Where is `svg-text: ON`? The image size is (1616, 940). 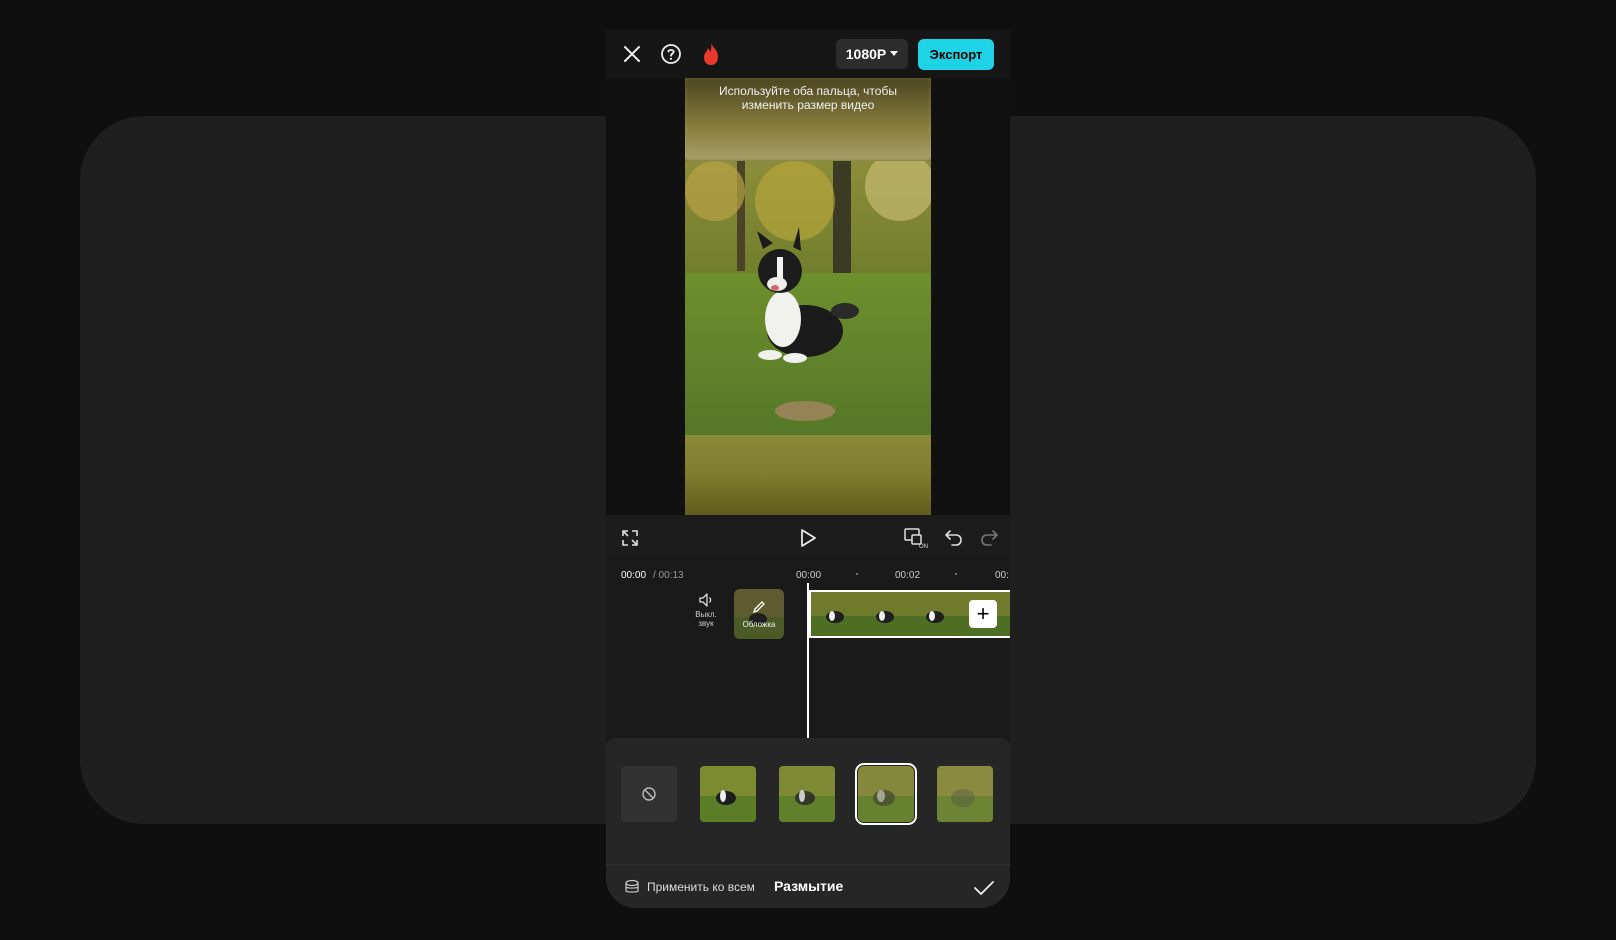 svg-text: ON is located at coordinates (923, 546).